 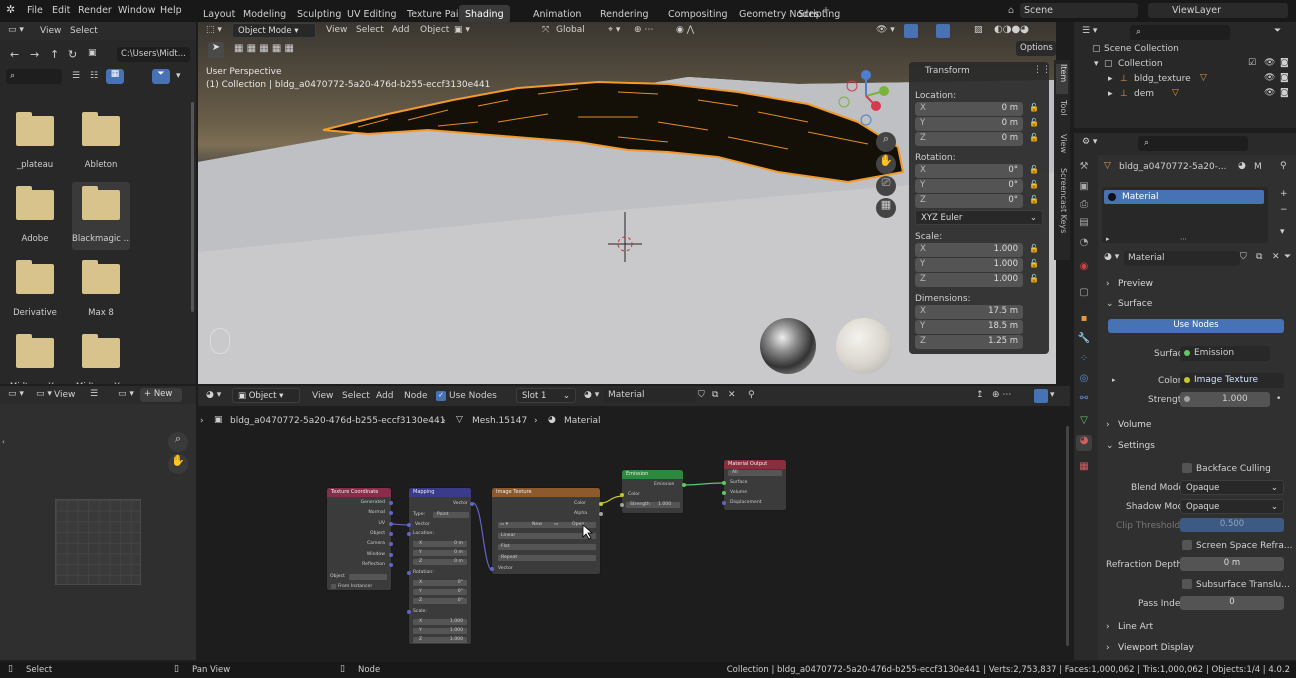 I want to click on slot-list-expand-icon: ▸, so click(x=1108, y=239).